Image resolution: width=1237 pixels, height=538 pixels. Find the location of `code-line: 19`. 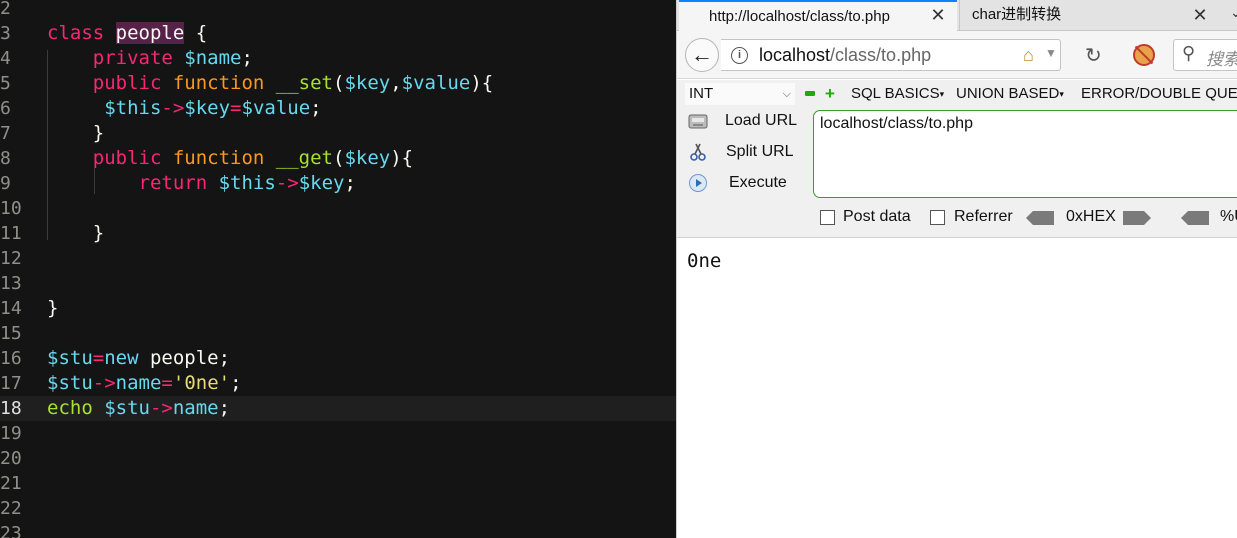

code-line: 19 is located at coordinates (338, 433).